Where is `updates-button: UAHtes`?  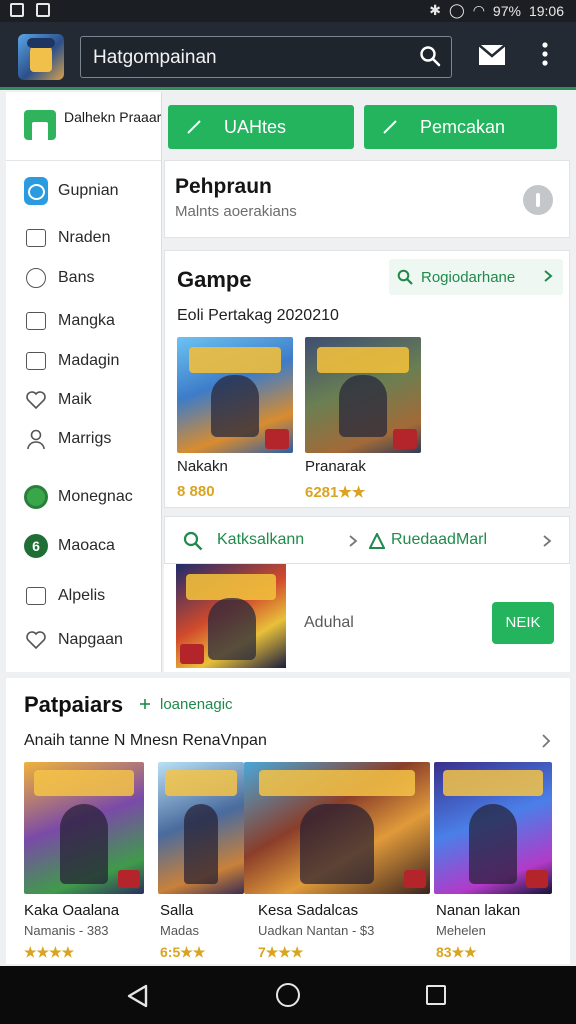
updates-button: UAHtes is located at coordinates (261, 127).